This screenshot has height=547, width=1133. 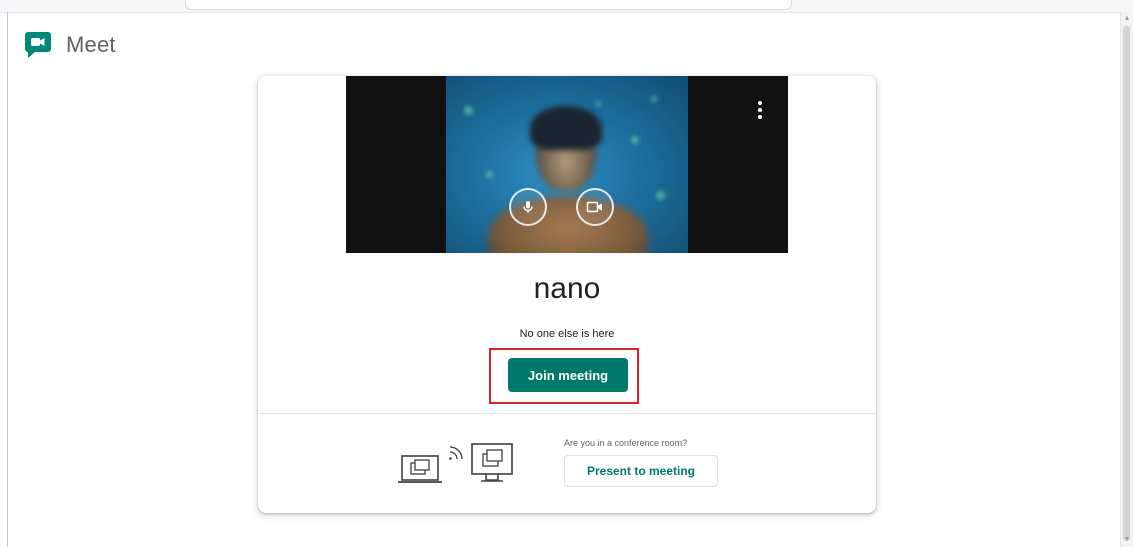 I want to click on scrollbar-thumb, so click(x=1126, y=283).